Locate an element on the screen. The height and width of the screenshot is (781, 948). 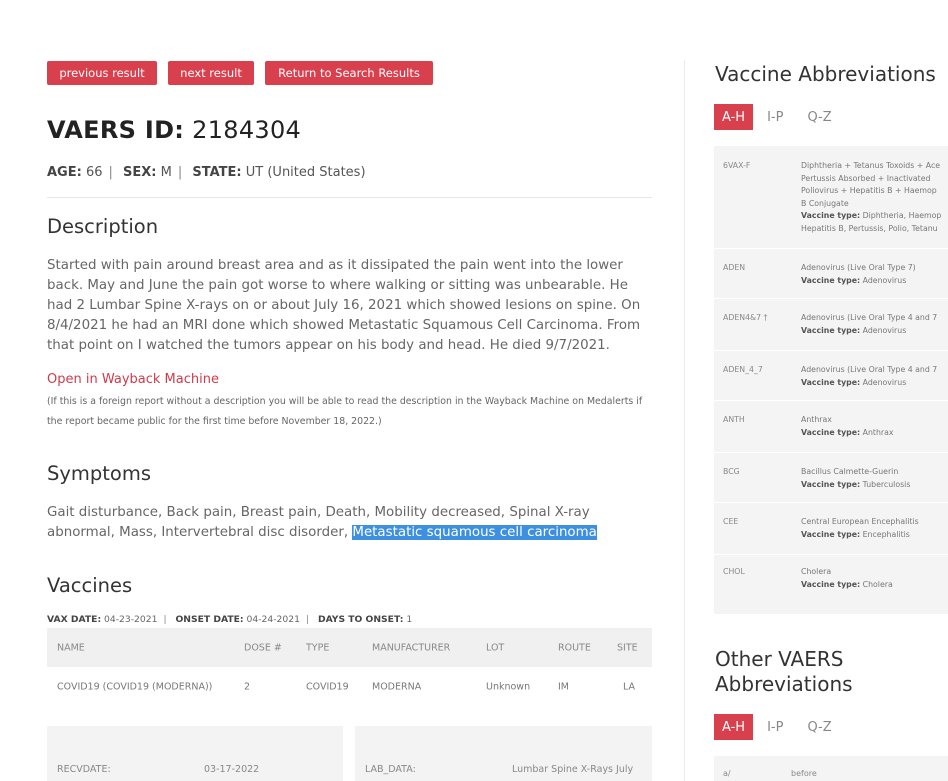
abbr-description: Cholera Vaccine type: Cholera is located at coordinates (874, 578).